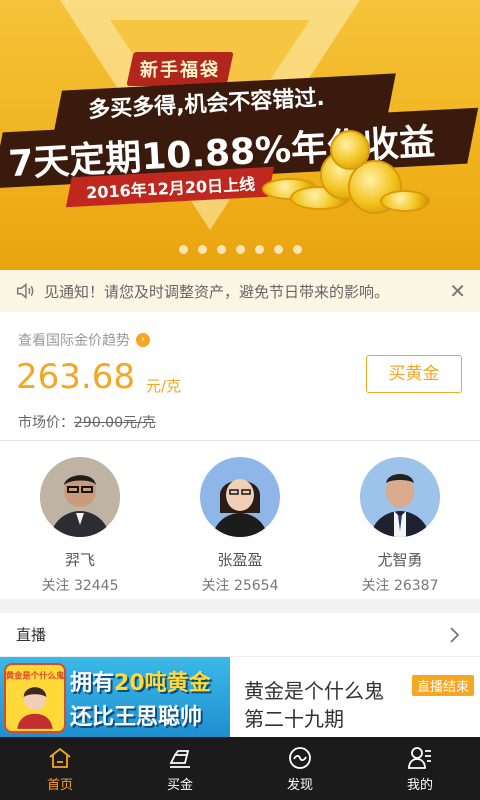 The height and width of the screenshot is (800, 480). I want to click on expert-card: 尤智勇 关注 26387, so click(400, 526).